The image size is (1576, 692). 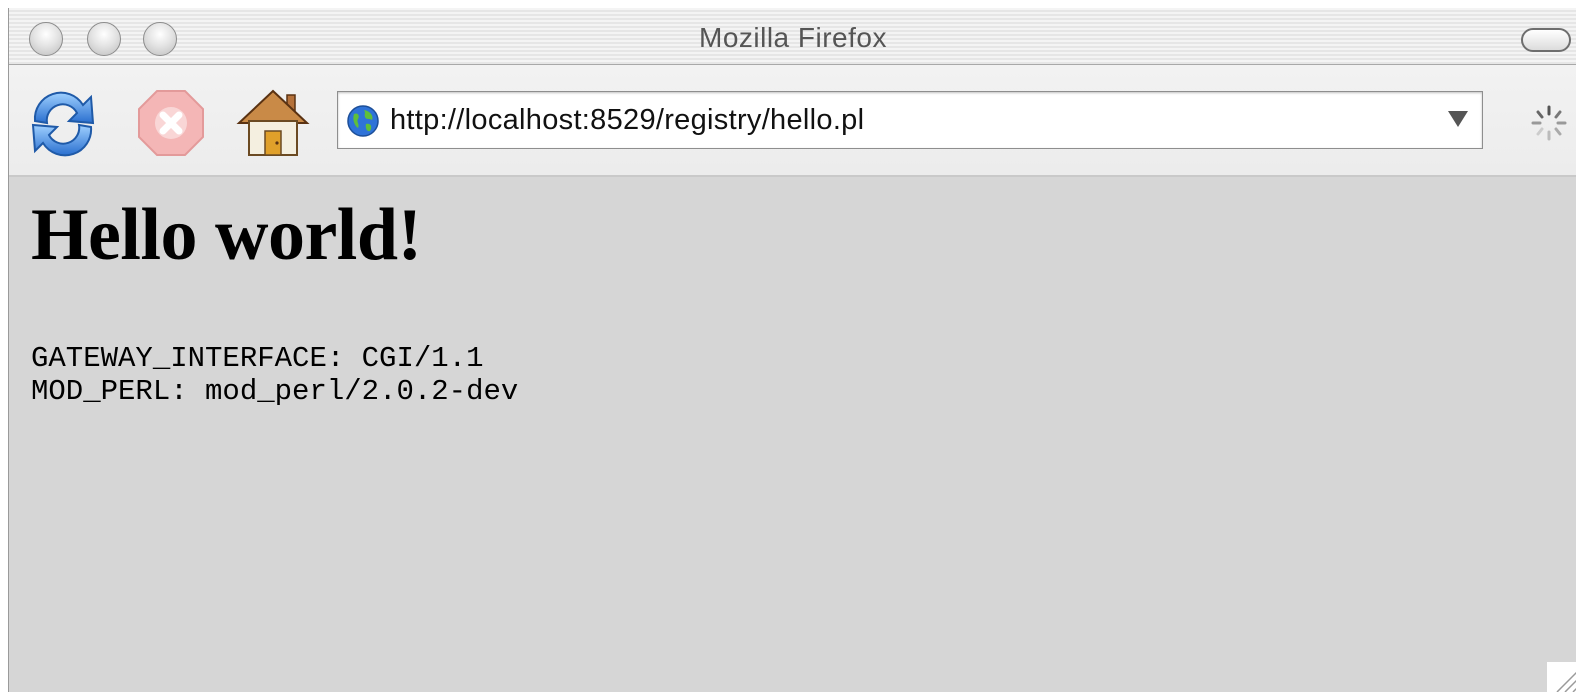 I want to click on resize-grip, so click(x=1561, y=677).